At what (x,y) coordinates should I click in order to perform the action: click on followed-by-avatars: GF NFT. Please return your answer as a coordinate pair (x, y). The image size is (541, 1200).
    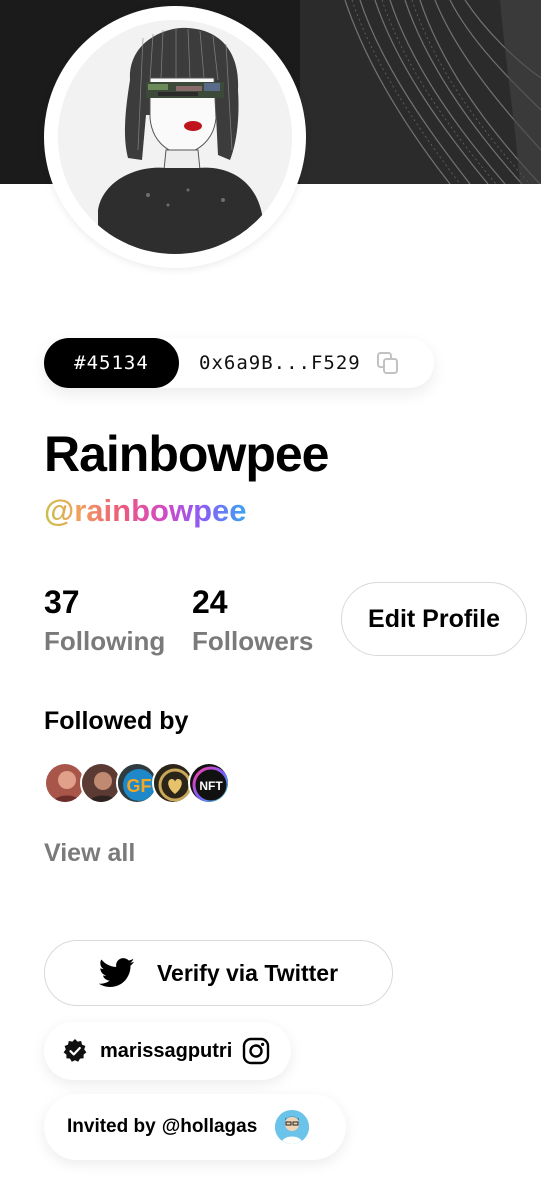
    Looking at the image, I should click on (144, 784).